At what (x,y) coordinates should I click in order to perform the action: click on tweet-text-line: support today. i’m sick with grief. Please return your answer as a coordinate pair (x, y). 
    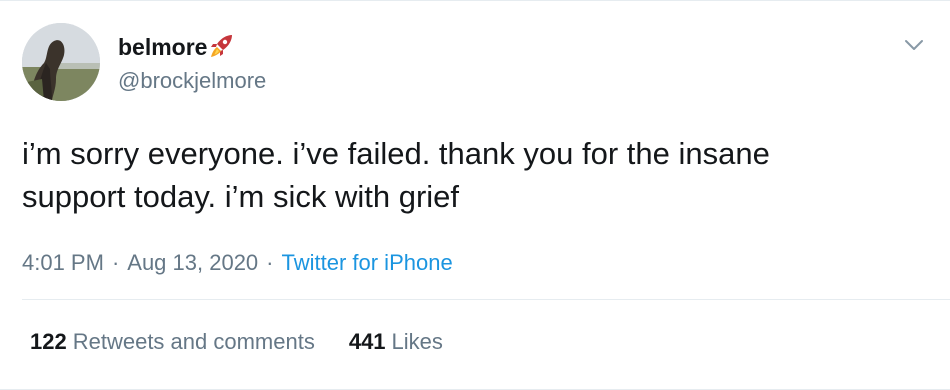
    Looking at the image, I should click on (241, 196).